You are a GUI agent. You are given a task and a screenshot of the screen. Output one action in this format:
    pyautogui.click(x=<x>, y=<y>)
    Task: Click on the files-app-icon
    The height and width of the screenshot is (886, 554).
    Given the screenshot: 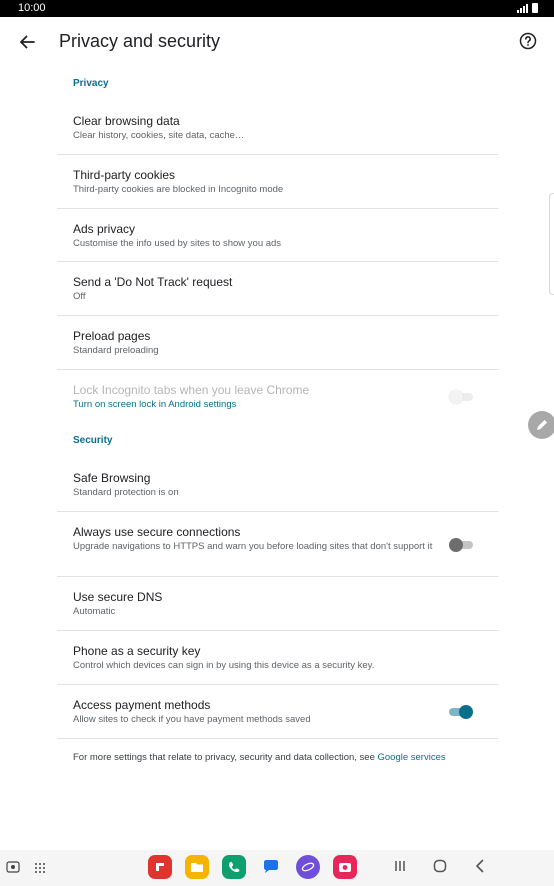 What is the action you would take?
    pyautogui.click(x=197, y=867)
    